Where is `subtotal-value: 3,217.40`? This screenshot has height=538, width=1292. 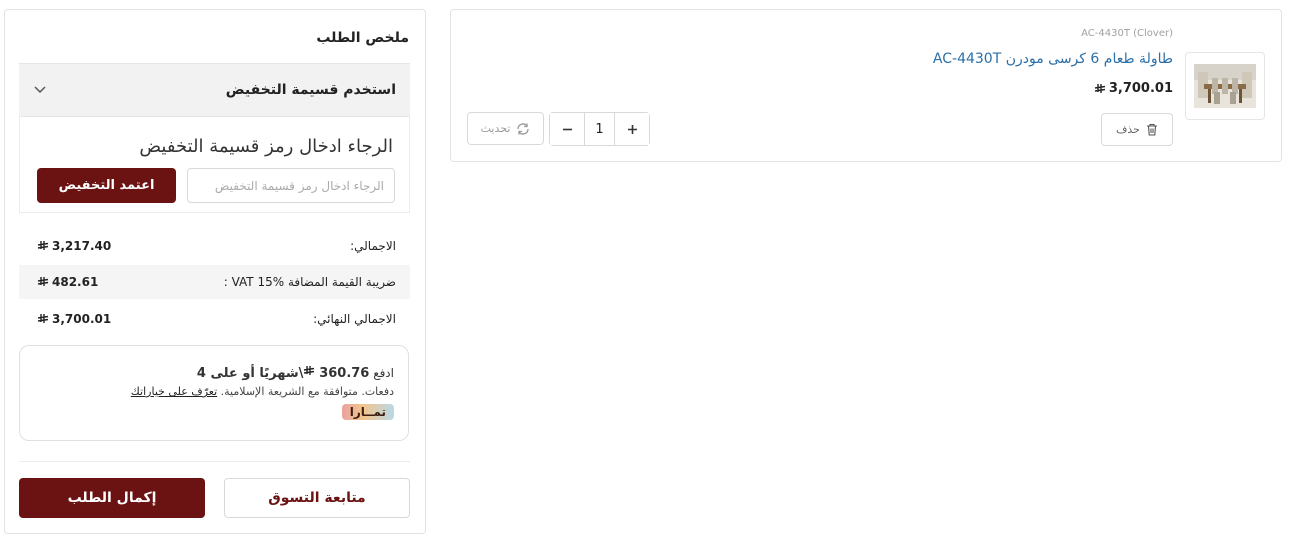 subtotal-value: 3,217.40 is located at coordinates (82, 246).